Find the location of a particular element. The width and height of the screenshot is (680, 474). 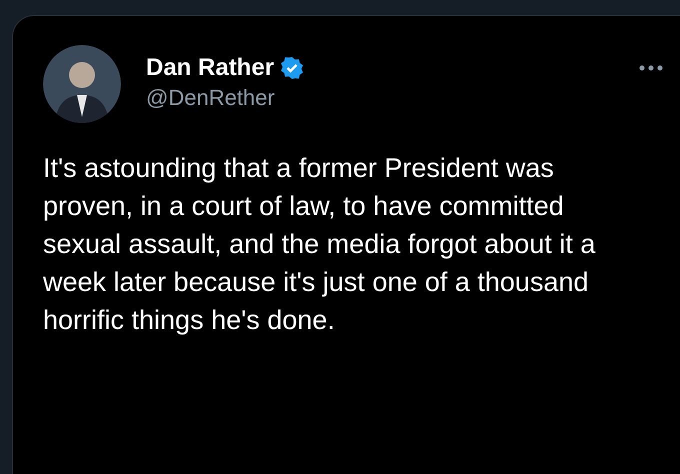

more-icon is located at coordinates (651, 68).